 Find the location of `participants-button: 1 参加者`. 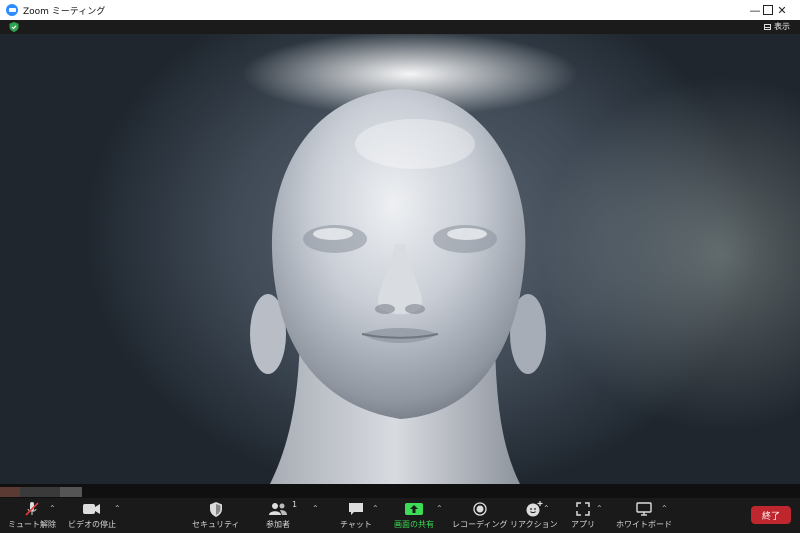

participants-button: 1 参加者 is located at coordinates (281, 515).